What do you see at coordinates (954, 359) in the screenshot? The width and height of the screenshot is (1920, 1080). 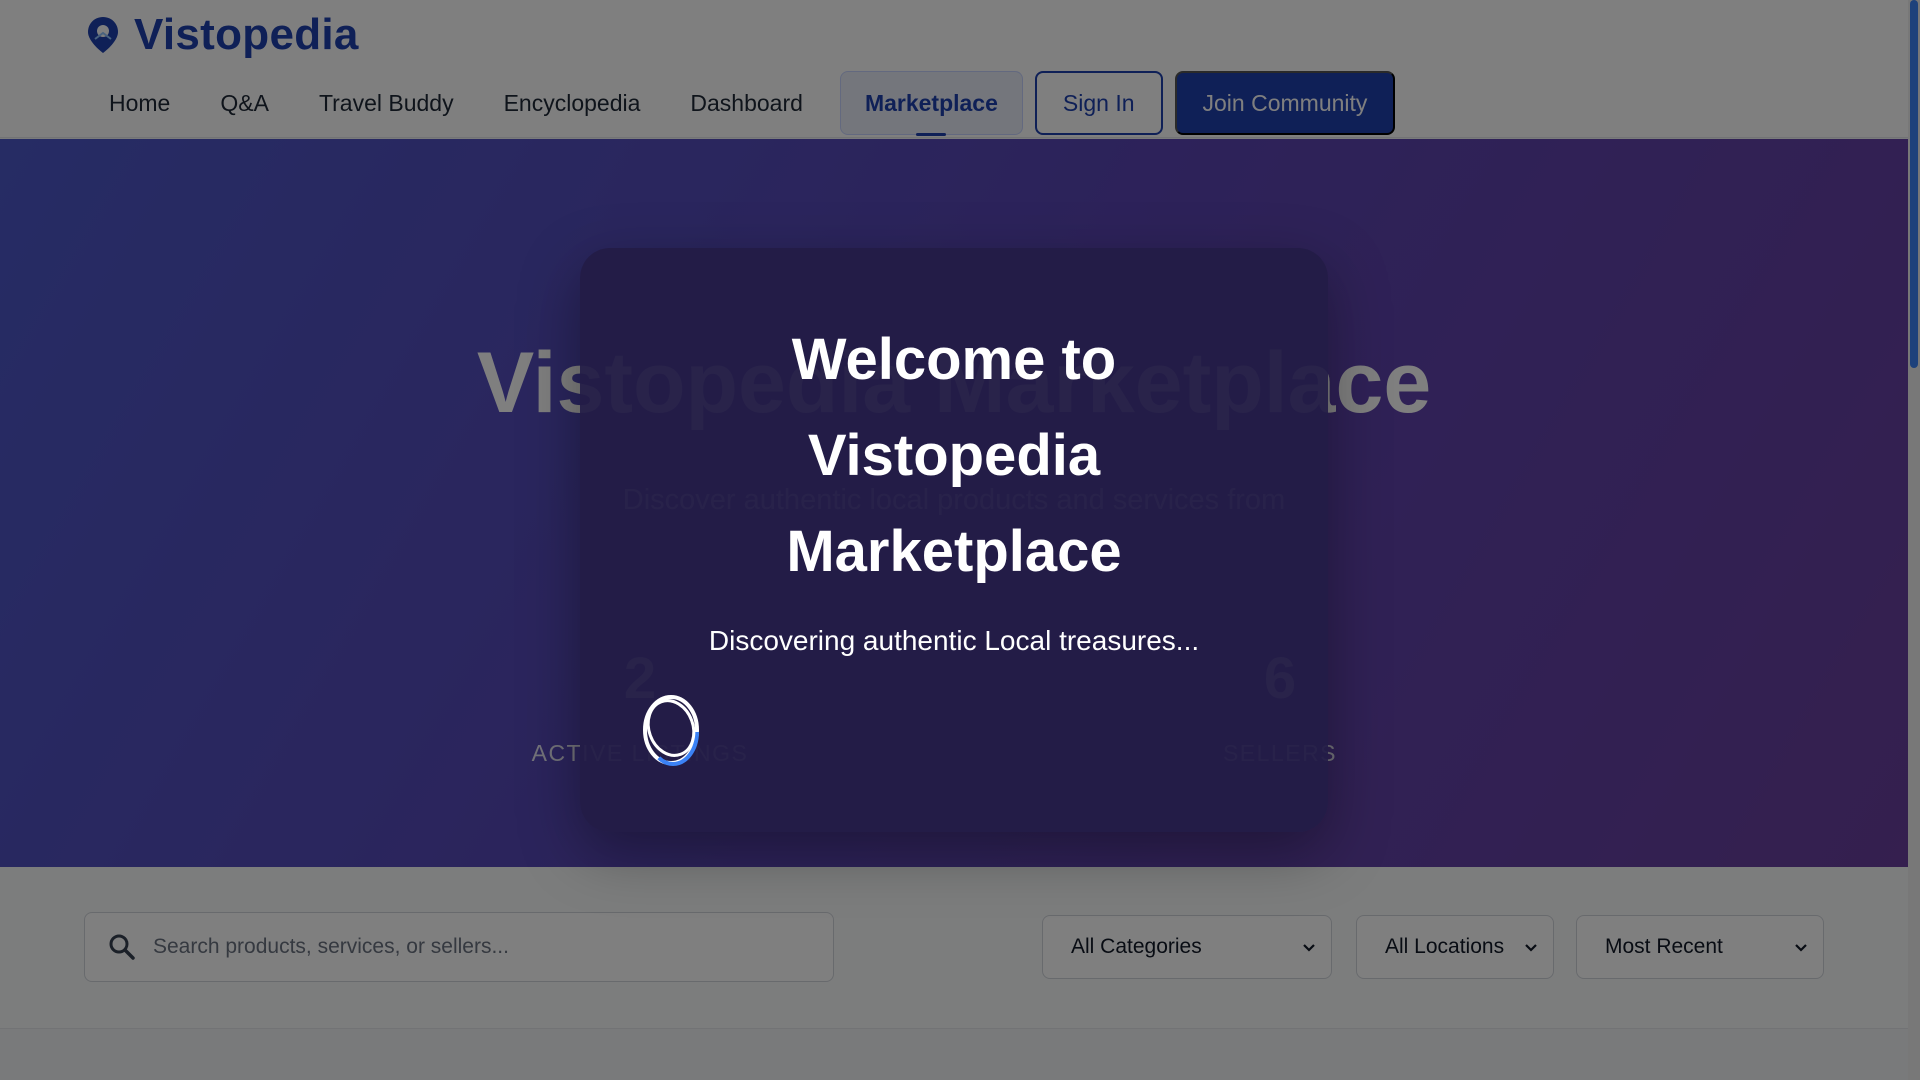 I see `modal-title-line: Welcome to` at bounding box center [954, 359].